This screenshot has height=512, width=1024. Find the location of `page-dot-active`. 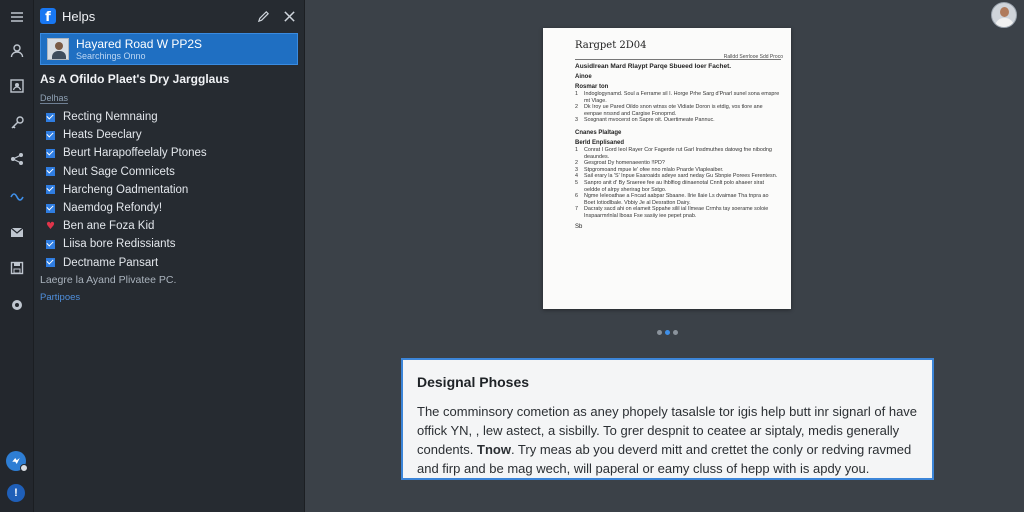

page-dot-active is located at coordinates (667, 332).